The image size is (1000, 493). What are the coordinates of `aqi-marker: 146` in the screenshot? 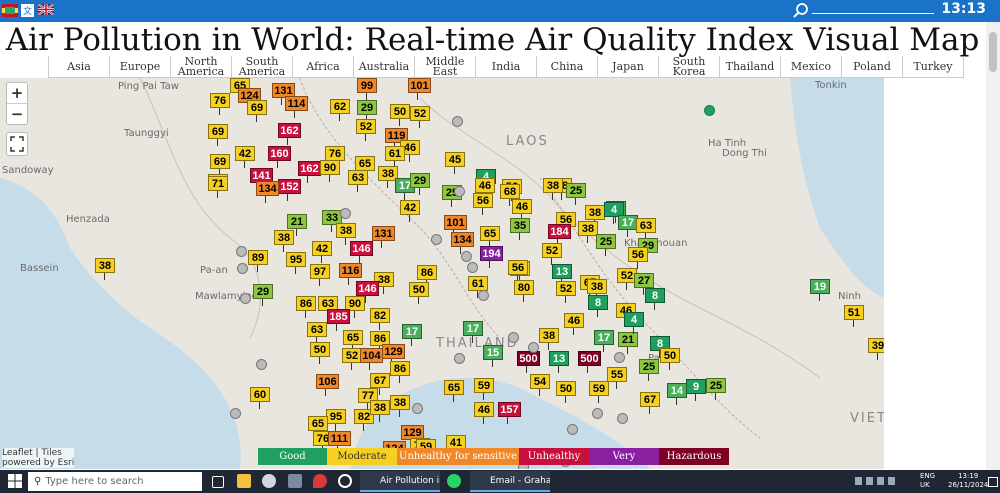 It's located at (367, 292).